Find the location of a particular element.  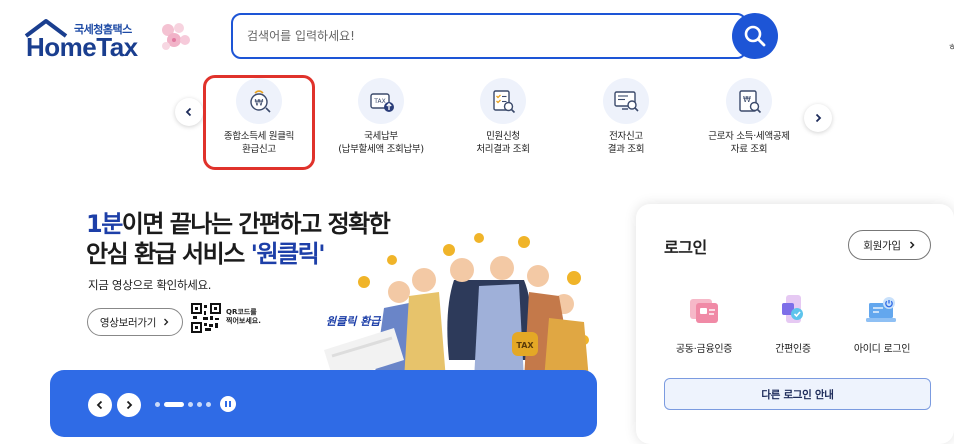

quick-menu-label: 전자신고 결과 조회 is located at coordinates (626, 143).